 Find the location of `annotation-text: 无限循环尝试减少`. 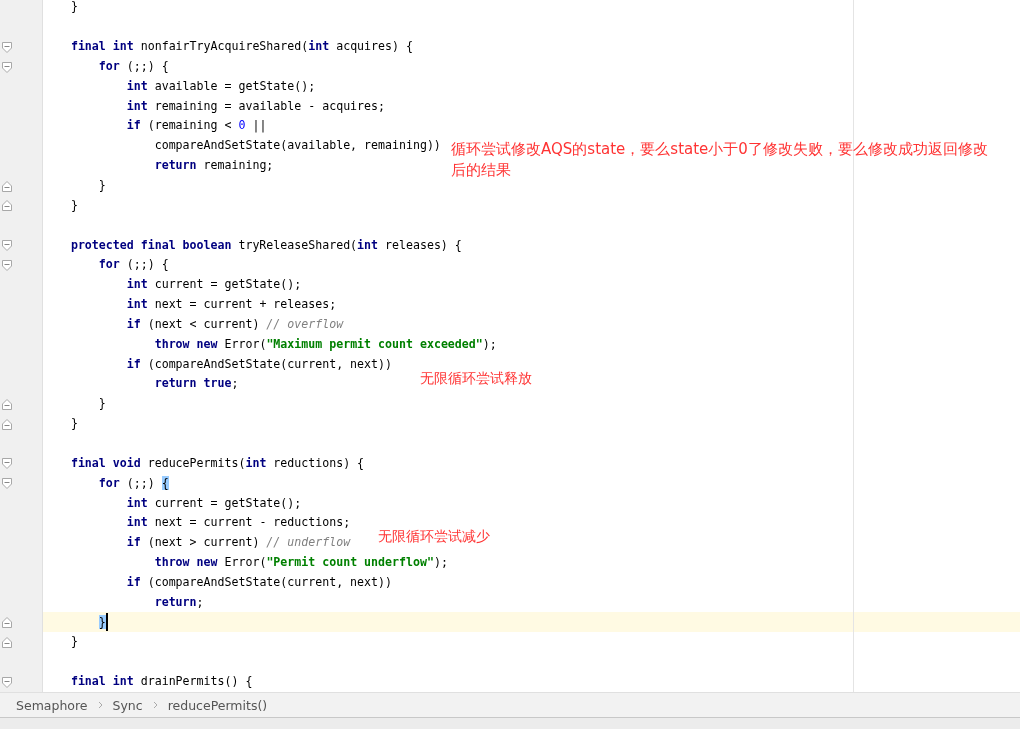

annotation-text: 无限循环尝试减少 is located at coordinates (434, 536).